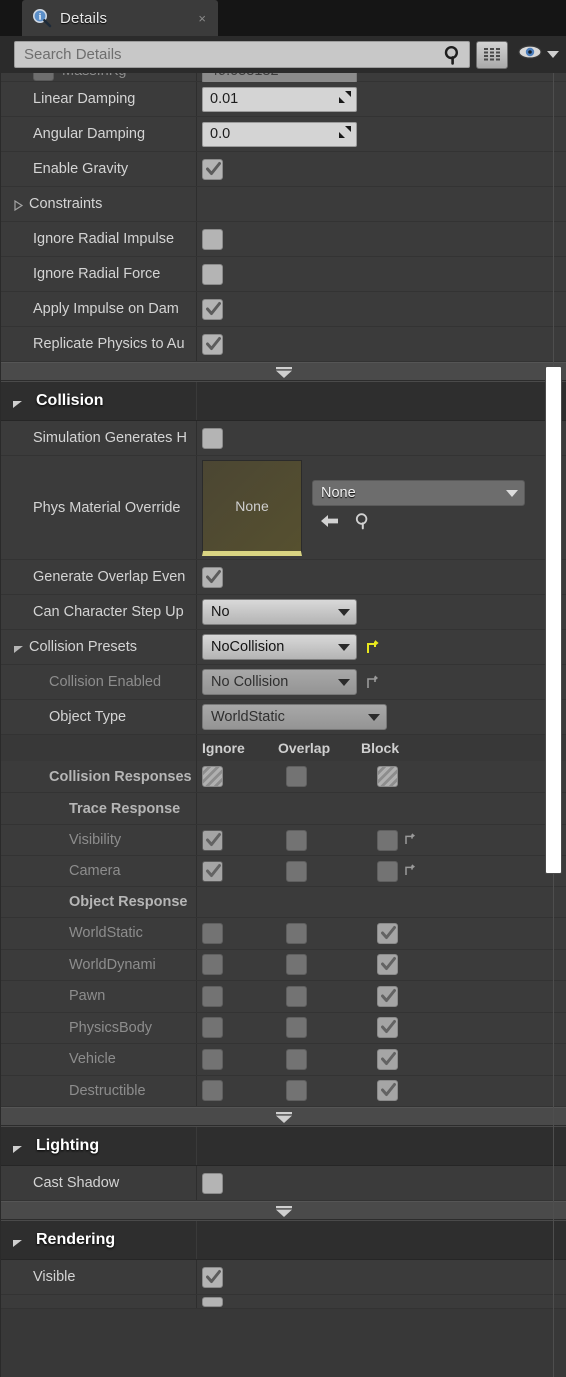  Describe the element at coordinates (283, 169) in the screenshot. I see `property-row-enable-gravity: Enable Gravity` at that location.